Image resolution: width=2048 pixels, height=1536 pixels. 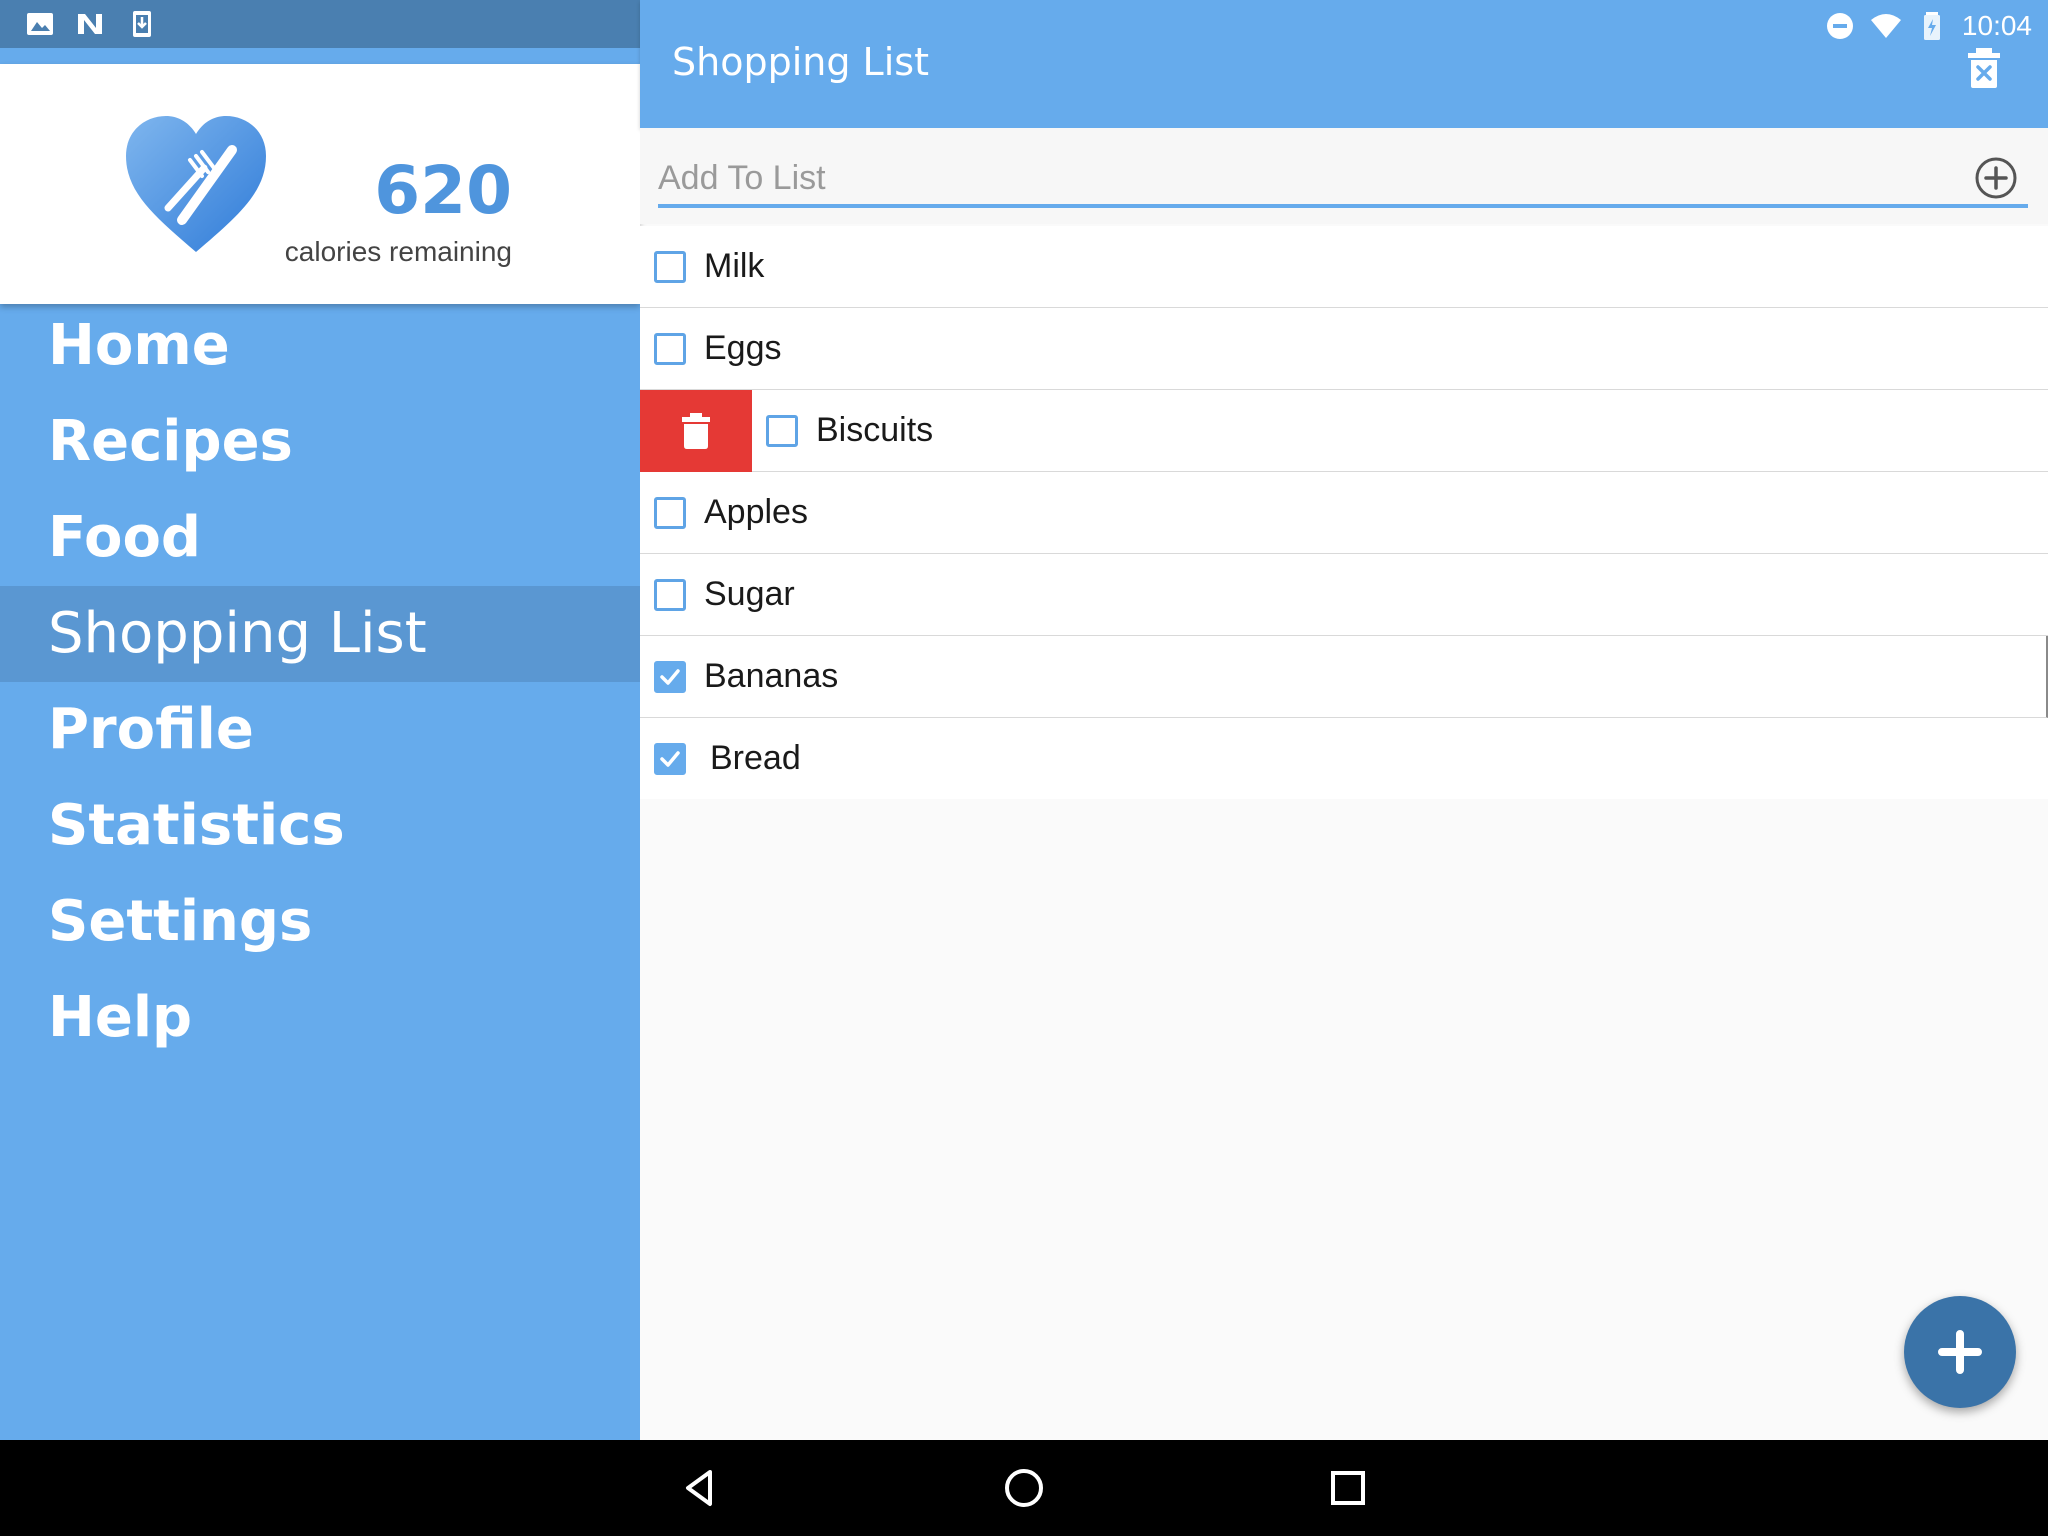 I want to click on add-item-row, so click(x=1344, y=176).